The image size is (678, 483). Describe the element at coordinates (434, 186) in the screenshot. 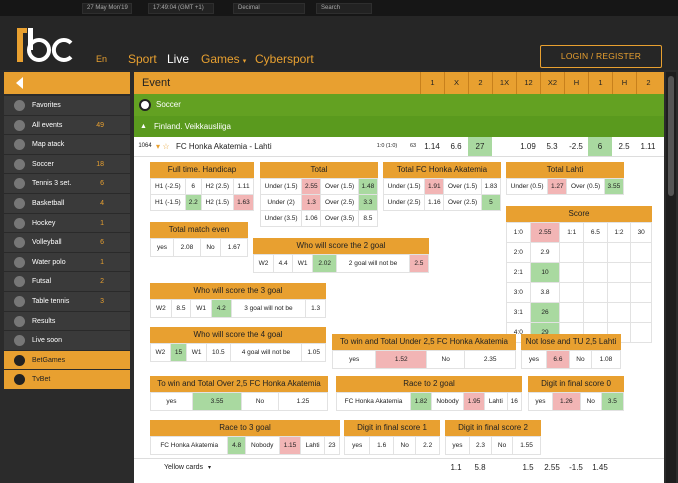

I see `odds-cell: 1.91` at that location.